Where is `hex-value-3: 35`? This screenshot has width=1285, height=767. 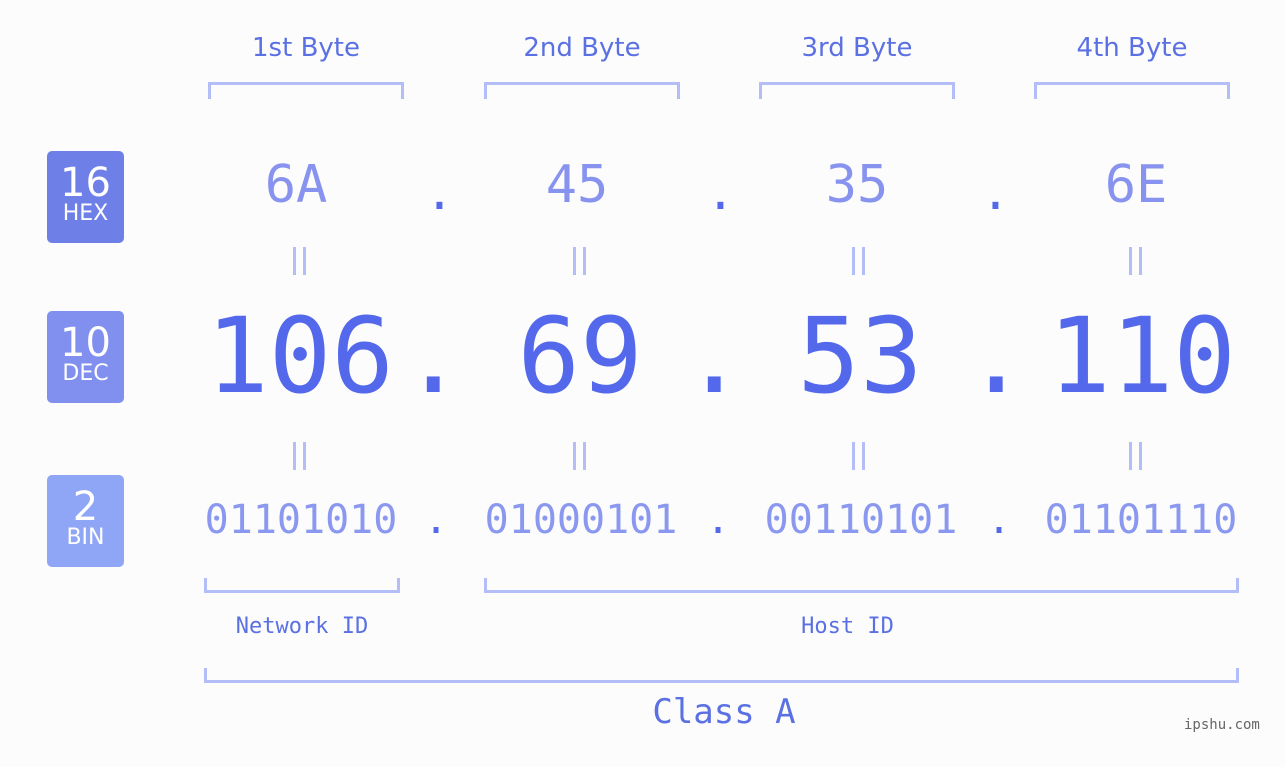 hex-value-3: 35 is located at coordinates (857, 185).